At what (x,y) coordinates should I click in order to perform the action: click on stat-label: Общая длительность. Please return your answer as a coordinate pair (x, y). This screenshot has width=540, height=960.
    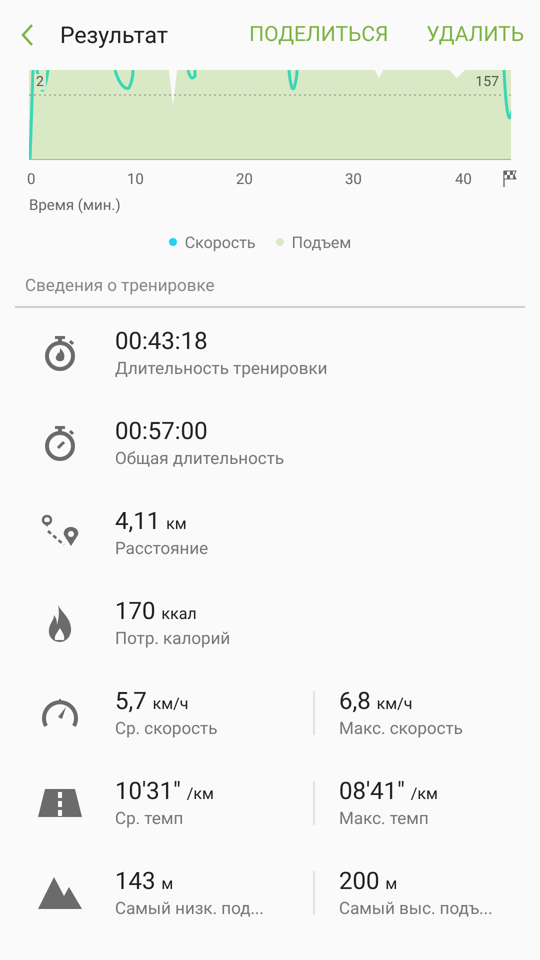
    Looking at the image, I should click on (199, 459).